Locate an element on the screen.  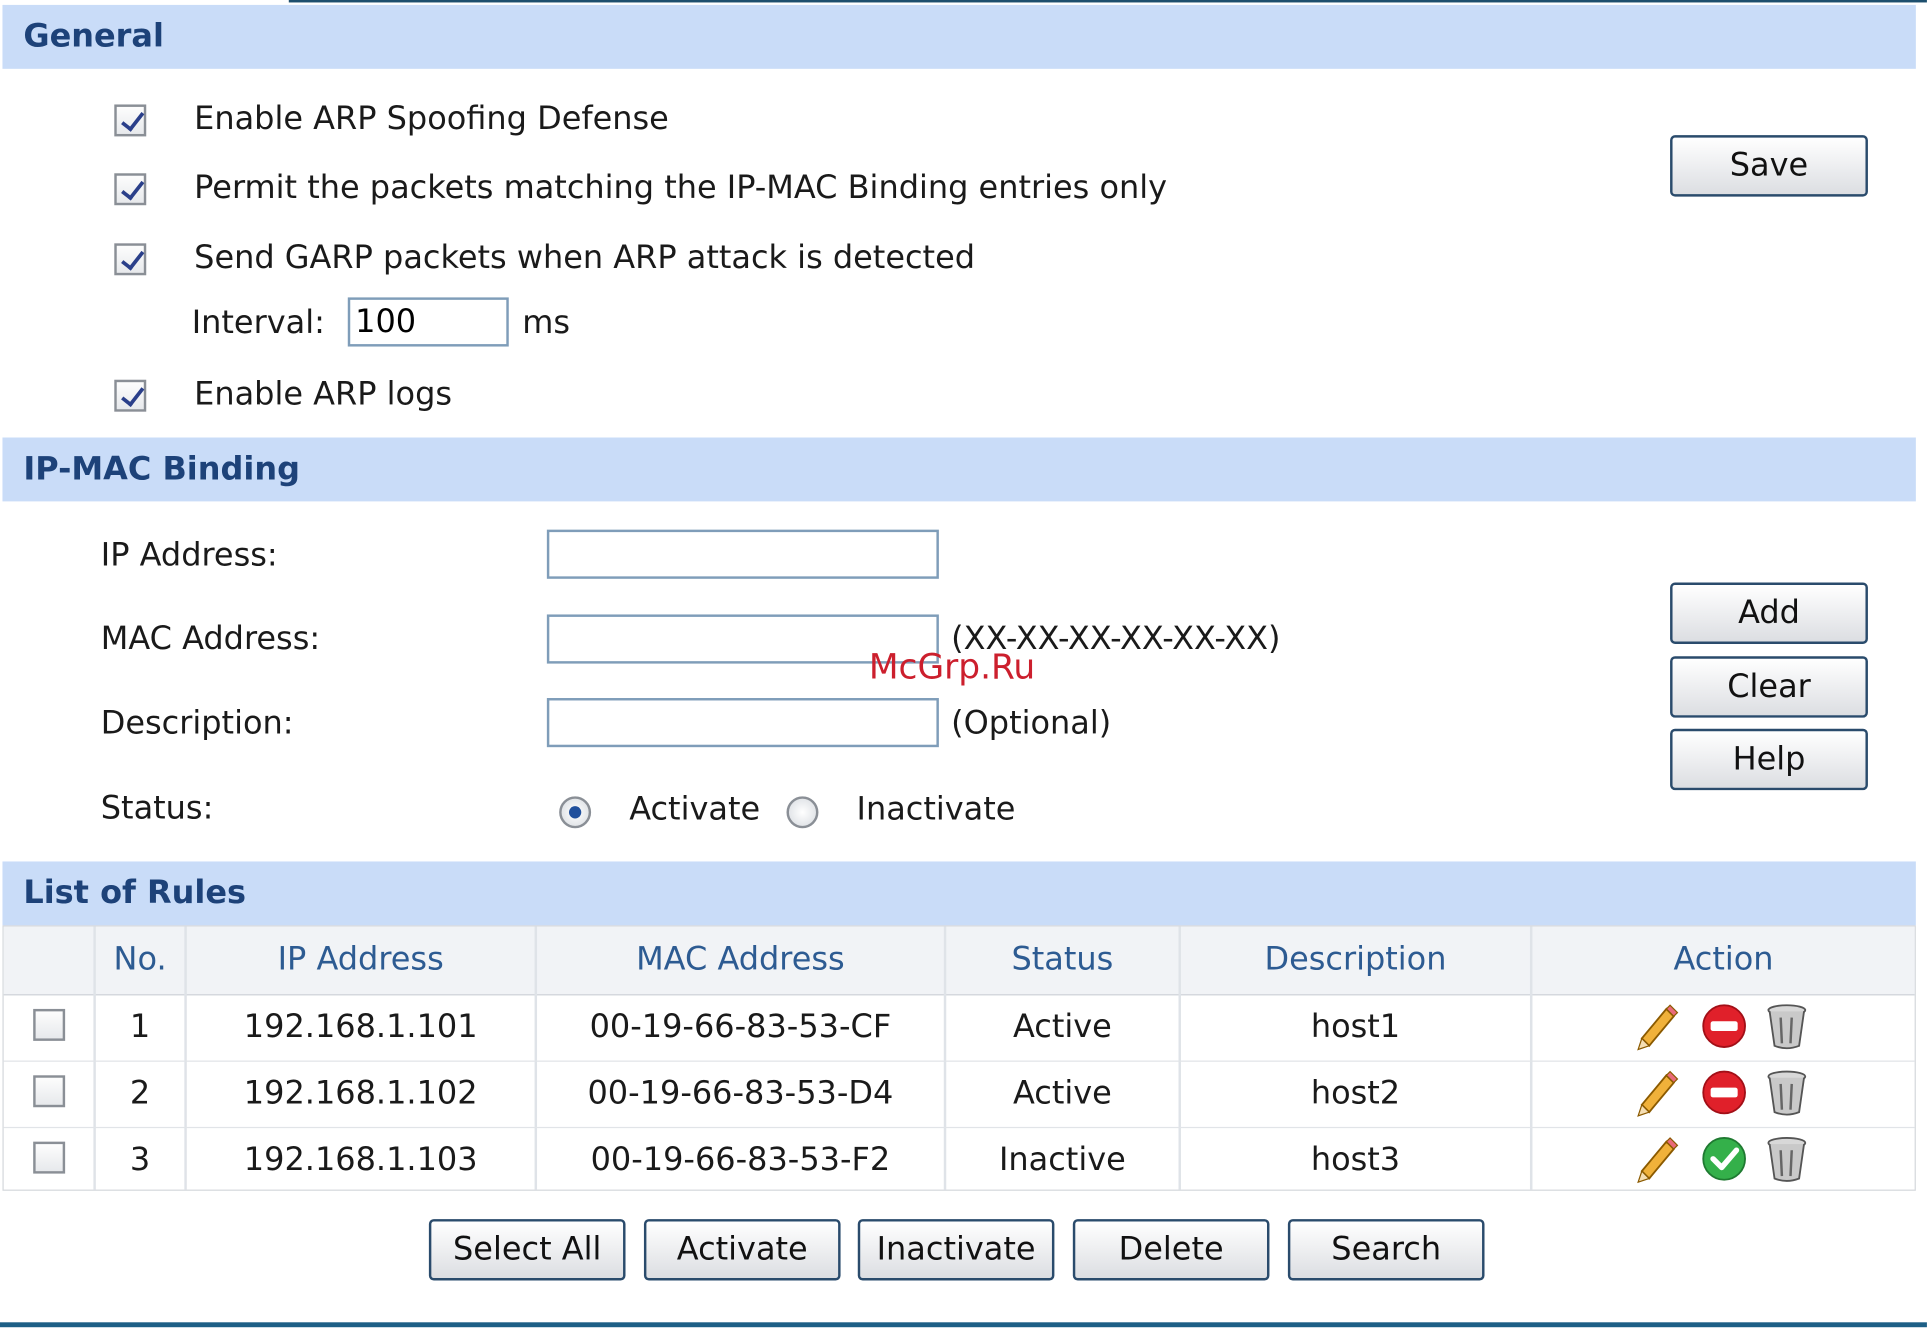
watermark-text: McGrp.Ru is located at coordinates (952, 666).